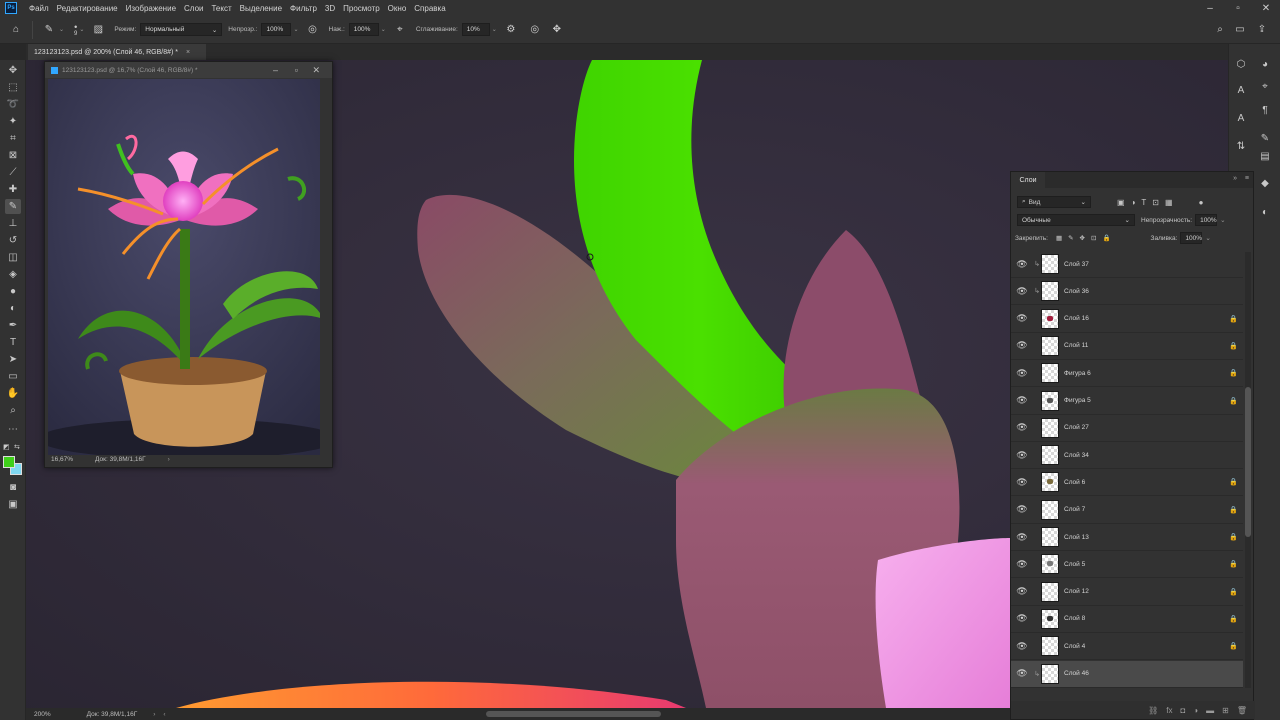 The width and height of the screenshot is (1280, 720). I want to click on blend-mode-select: Обычные ⌄, so click(1076, 220).